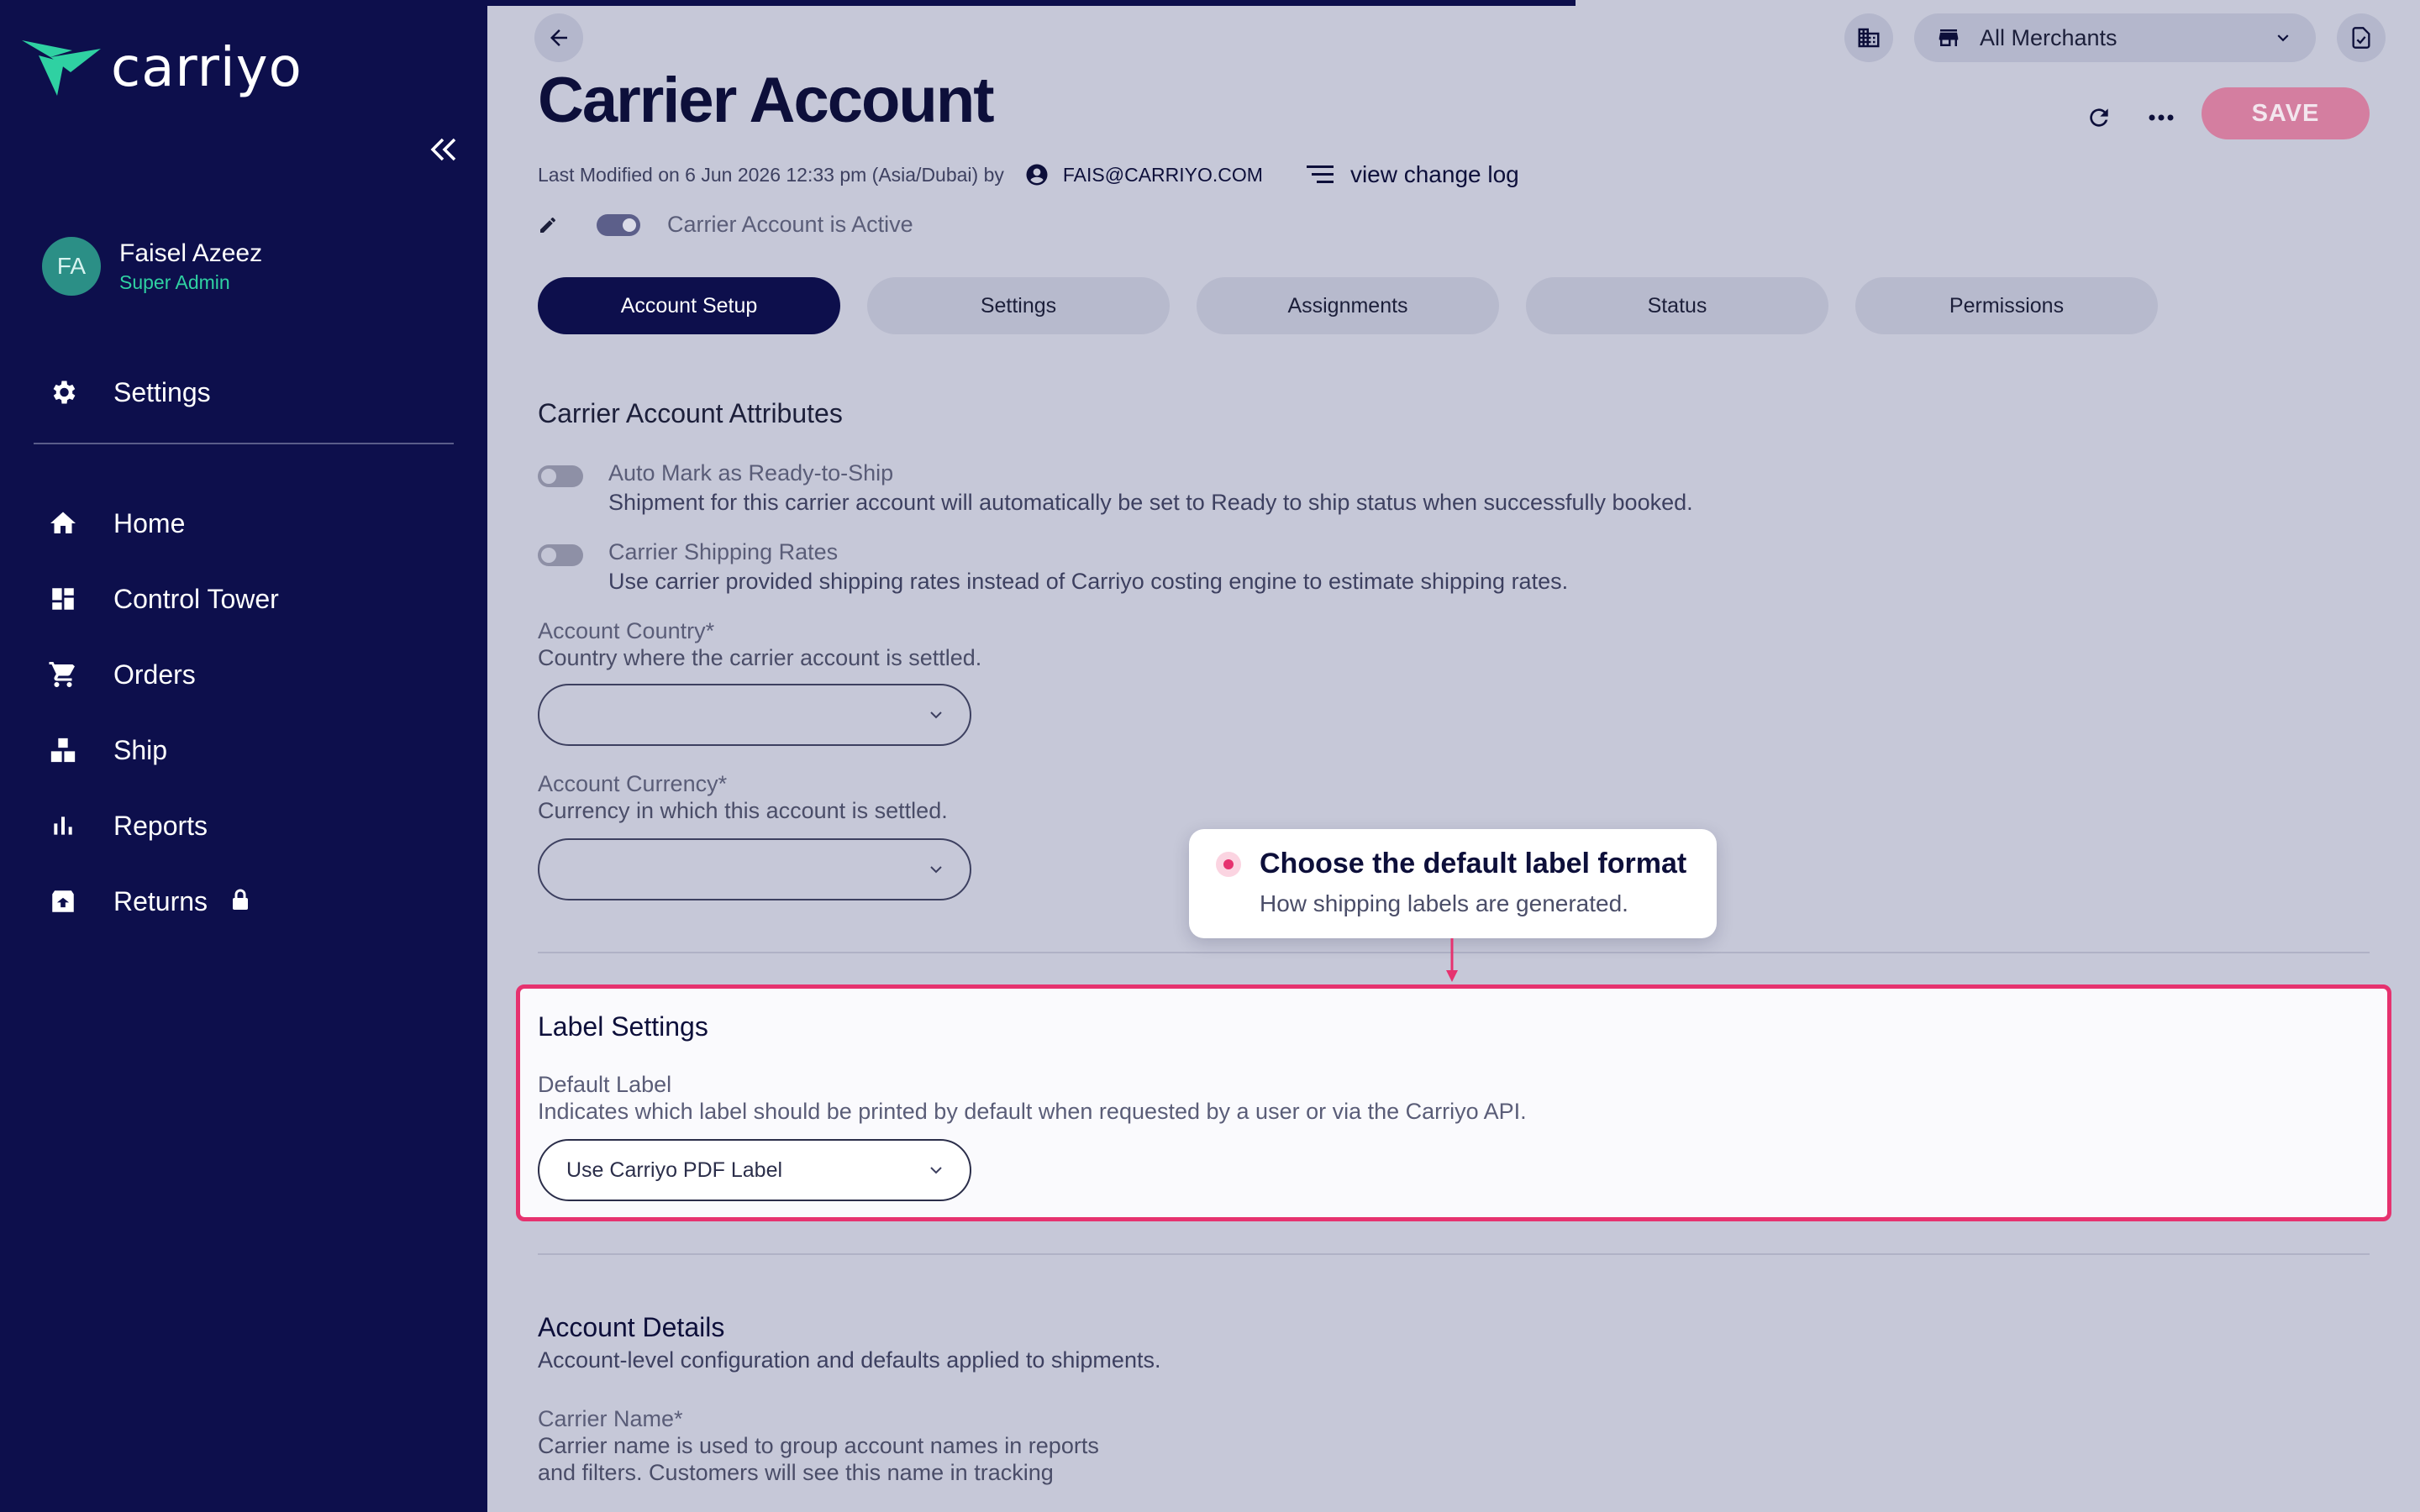 This screenshot has width=2420, height=1512. What do you see at coordinates (1434, 174) in the screenshot?
I see `view-change-log-label: view change log` at bounding box center [1434, 174].